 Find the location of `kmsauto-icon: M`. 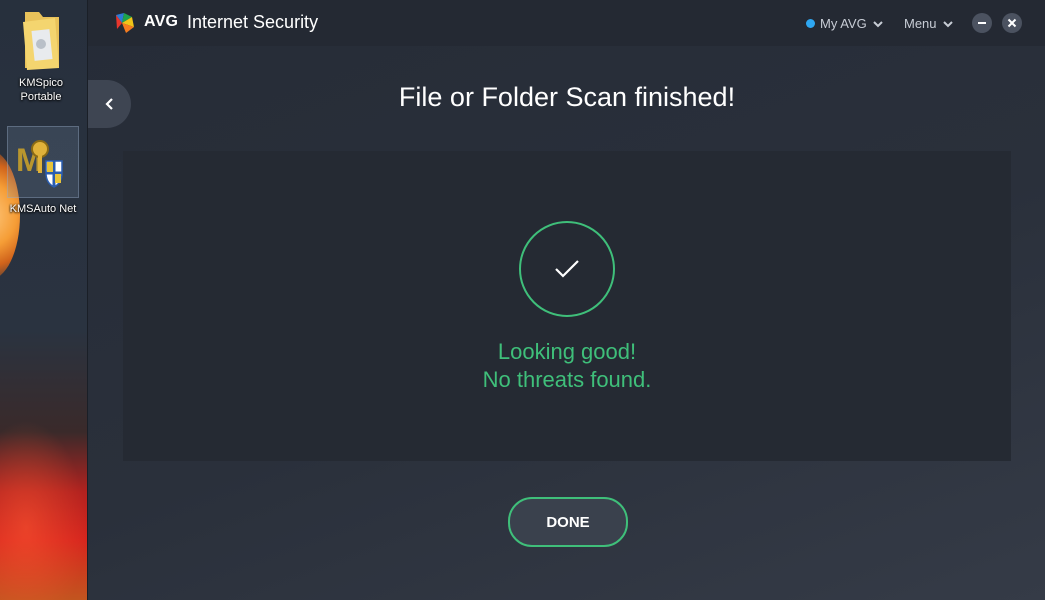

kmsauto-icon: M is located at coordinates (43, 162).